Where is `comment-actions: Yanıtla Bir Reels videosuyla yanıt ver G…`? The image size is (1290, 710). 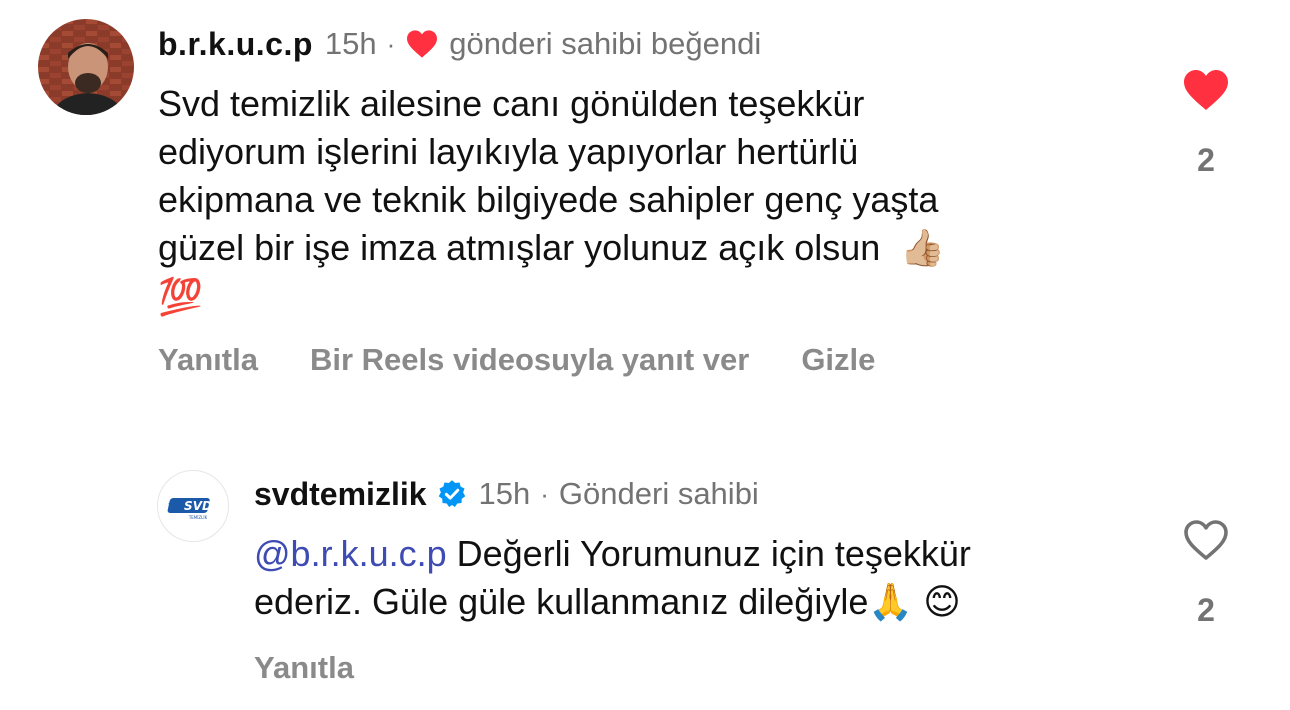 comment-actions: Yanıtla Bir Reels videosuyla yanıt ver G… is located at coordinates (516, 360).